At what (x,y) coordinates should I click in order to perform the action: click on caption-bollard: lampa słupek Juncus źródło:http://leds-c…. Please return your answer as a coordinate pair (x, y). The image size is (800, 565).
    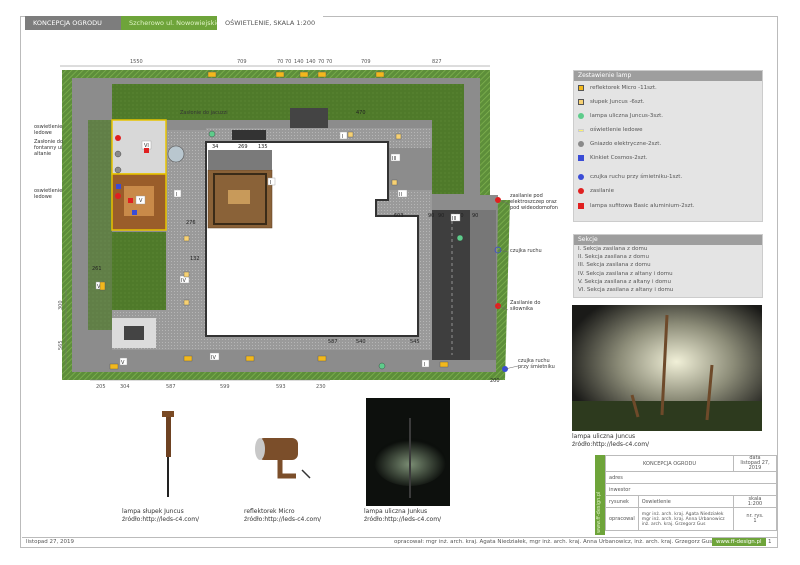
    Looking at the image, I should click on (161, 515).